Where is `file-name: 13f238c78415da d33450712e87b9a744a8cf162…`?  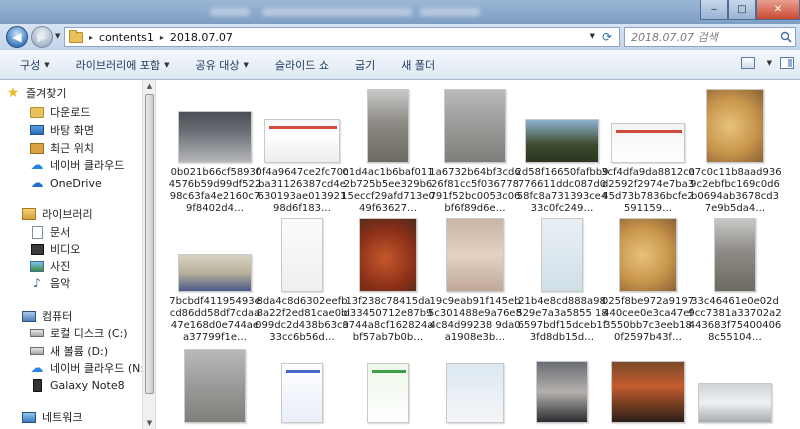 file-name: 13f238c78415da d33450712e87b9a744a8cf162… is located at coordinates (388, 320).